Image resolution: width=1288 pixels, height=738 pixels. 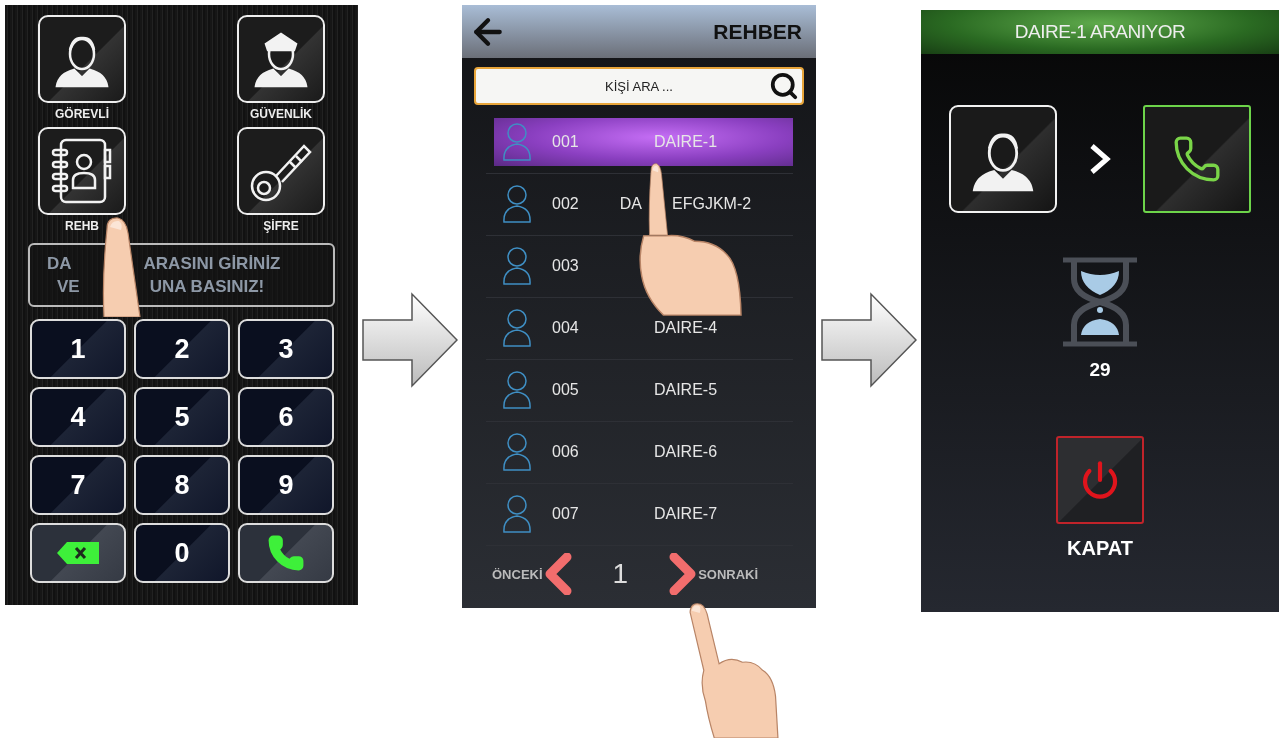 I want to click on hang-up-label: KAPAT, so click(x=1100, y=548).